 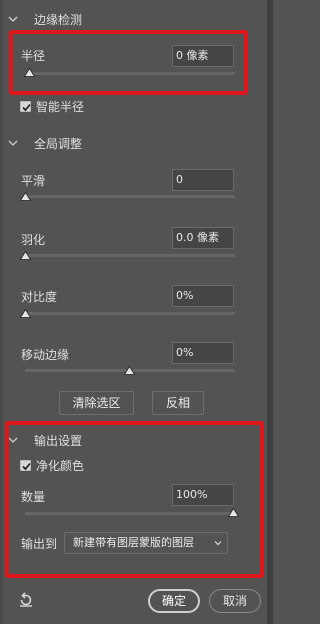 What do you see at coordinates (45, 355) in the screenshot?
I see `shift-edge-label: 移动边缘` at bounding box center [45, 355].